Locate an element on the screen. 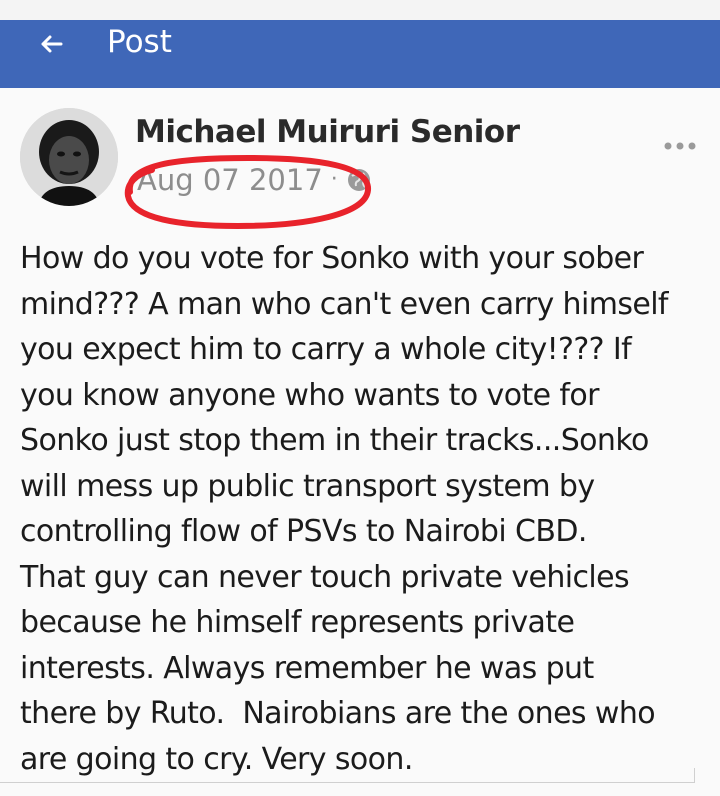  author-name: Michael Muiruri Senior is located at coordinates (327, 132).